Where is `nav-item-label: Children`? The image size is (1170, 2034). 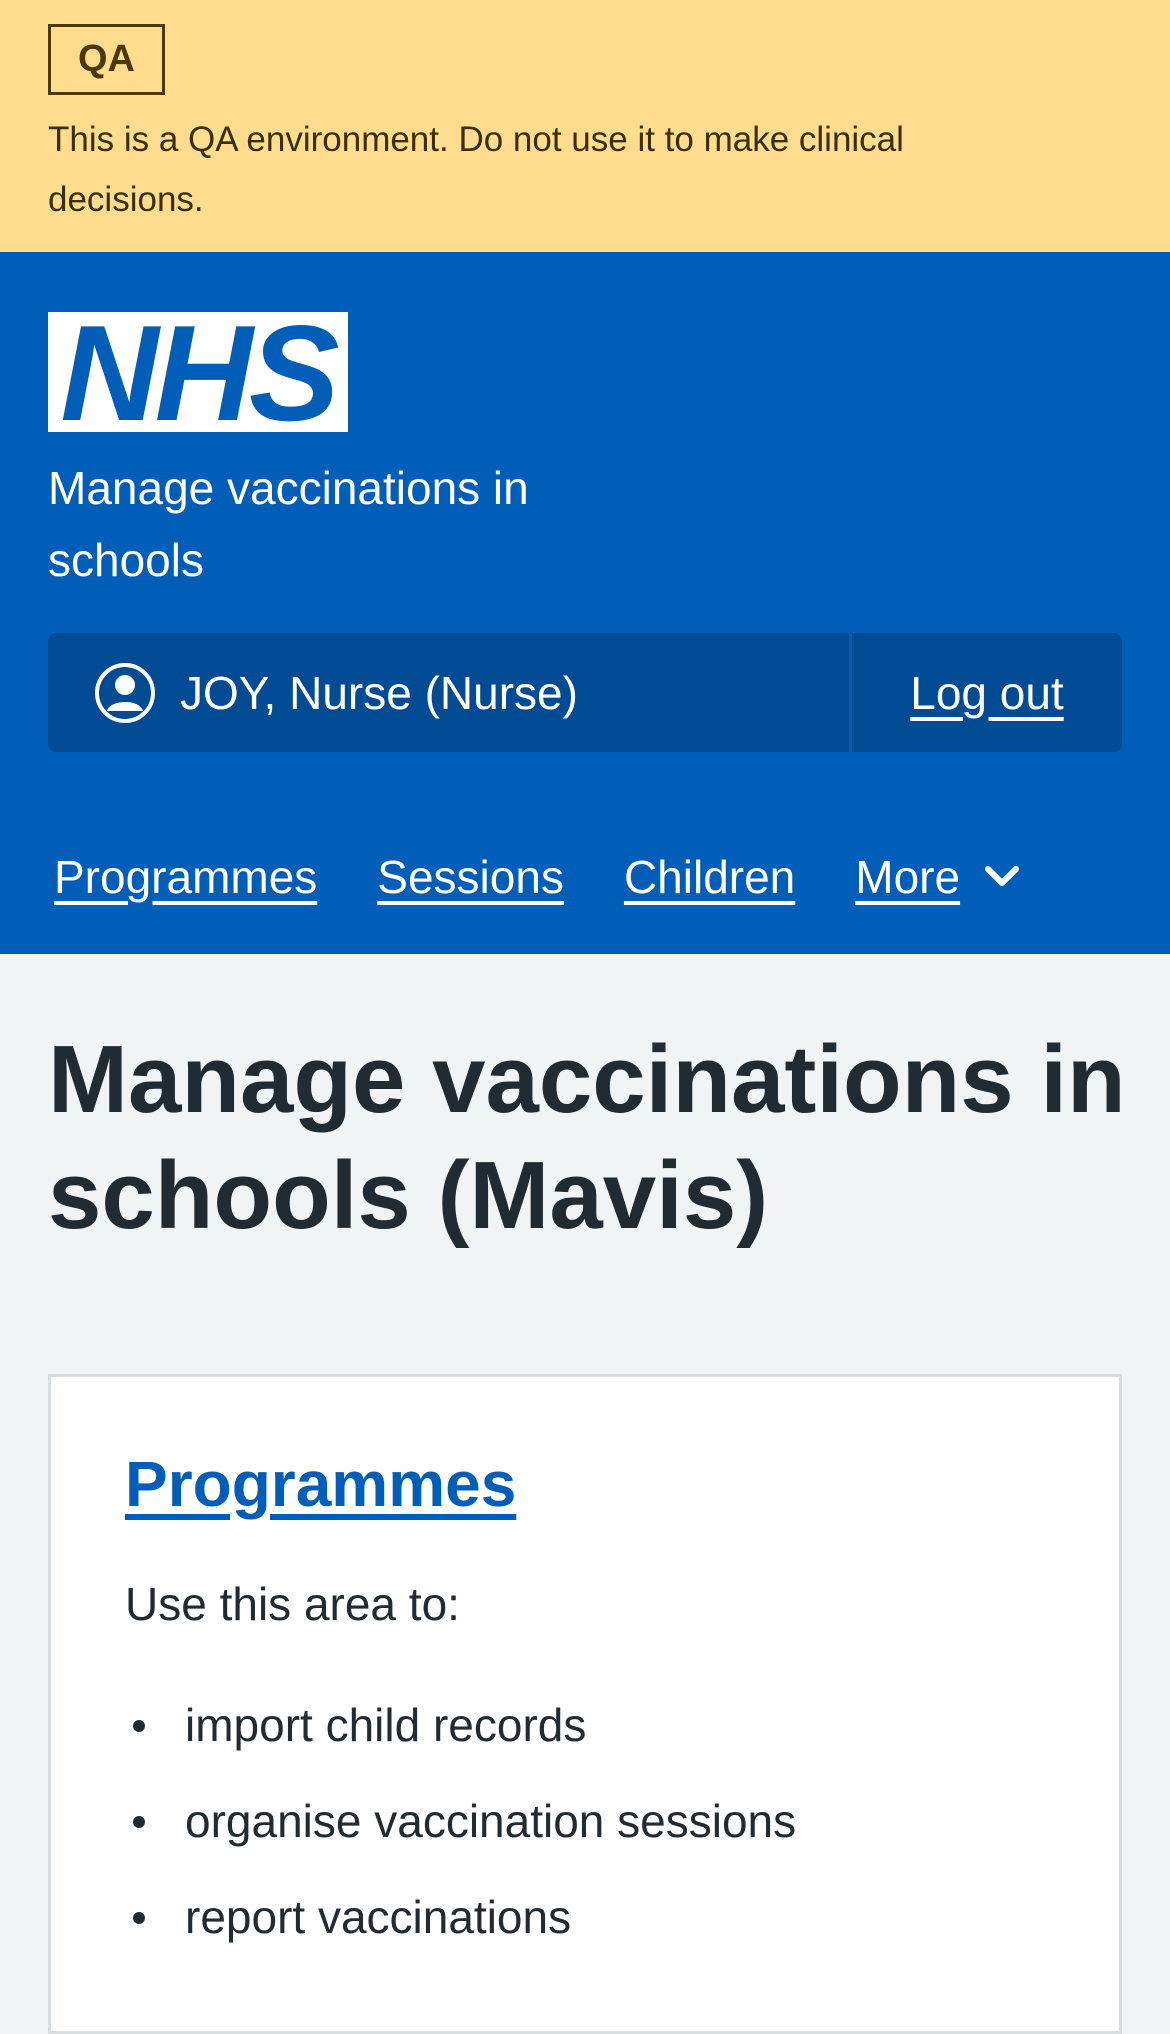 nav-item-label: Children is located at coordinates (709, 877).